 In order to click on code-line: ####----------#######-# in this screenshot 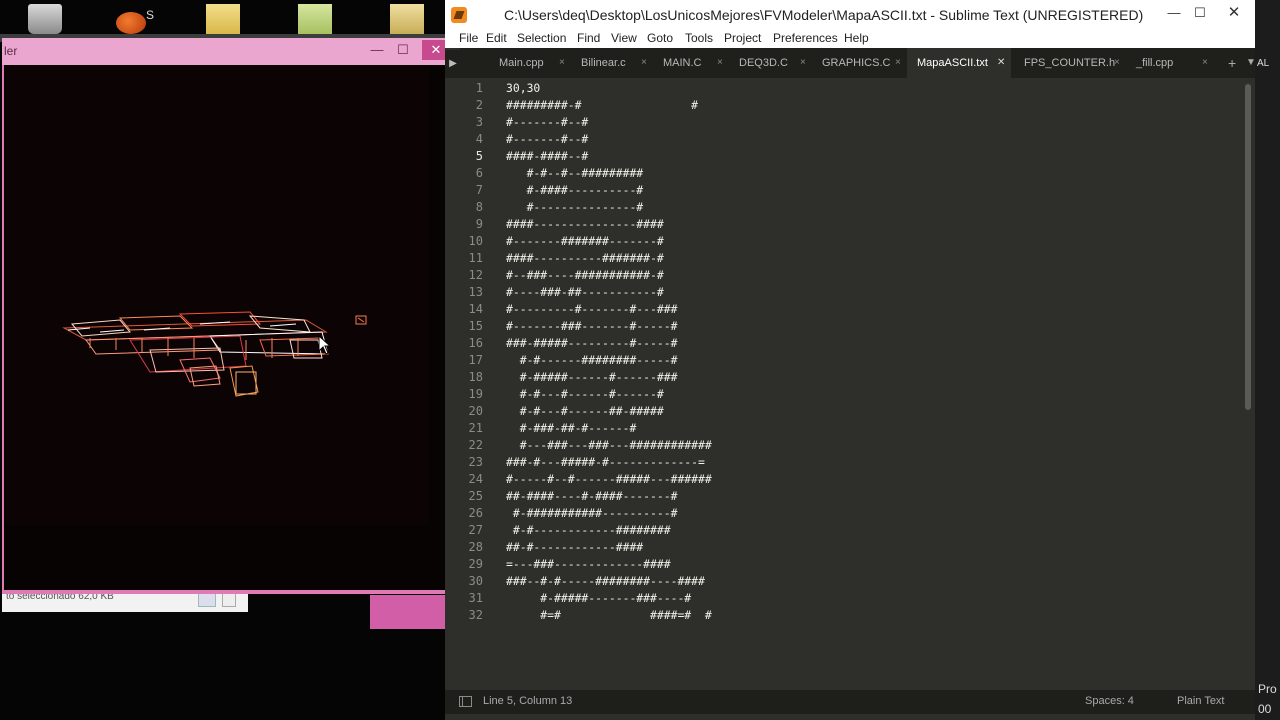, I will do `click(585, 258)`.